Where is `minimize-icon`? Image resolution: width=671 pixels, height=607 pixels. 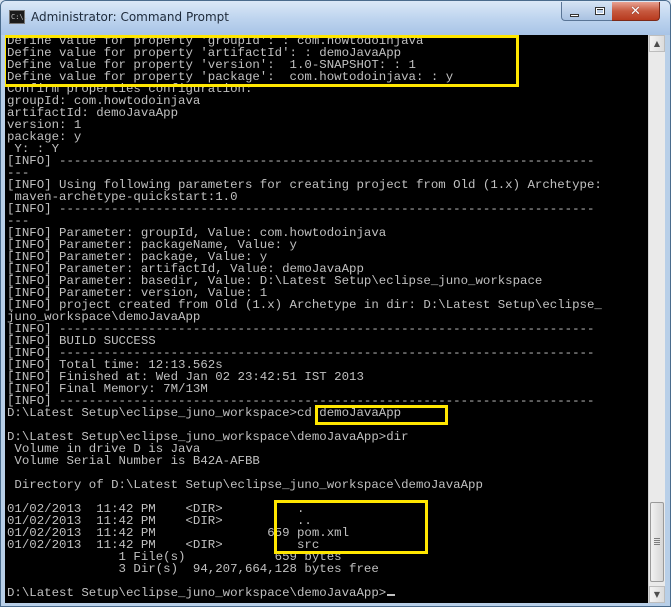
minimize-icon is located at coordinates (574, 15).